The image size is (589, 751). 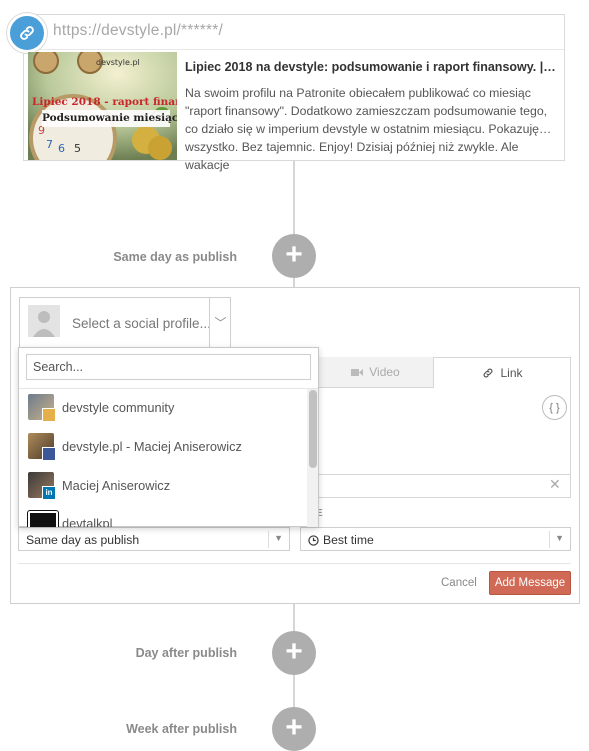 What do you see at coordinates (511, 372) in the screenshot?
I see `tab-link-label: Link` at bounding box center [511, 372].